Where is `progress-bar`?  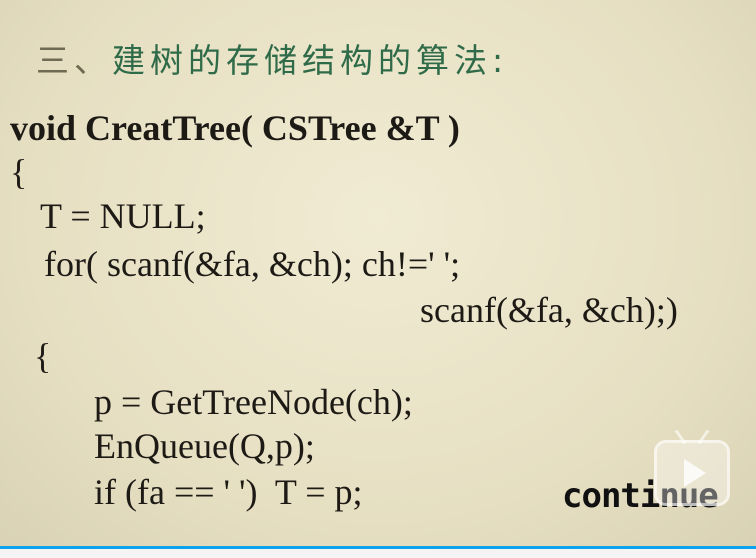
progress-bar is located at coordinates (378, 552).